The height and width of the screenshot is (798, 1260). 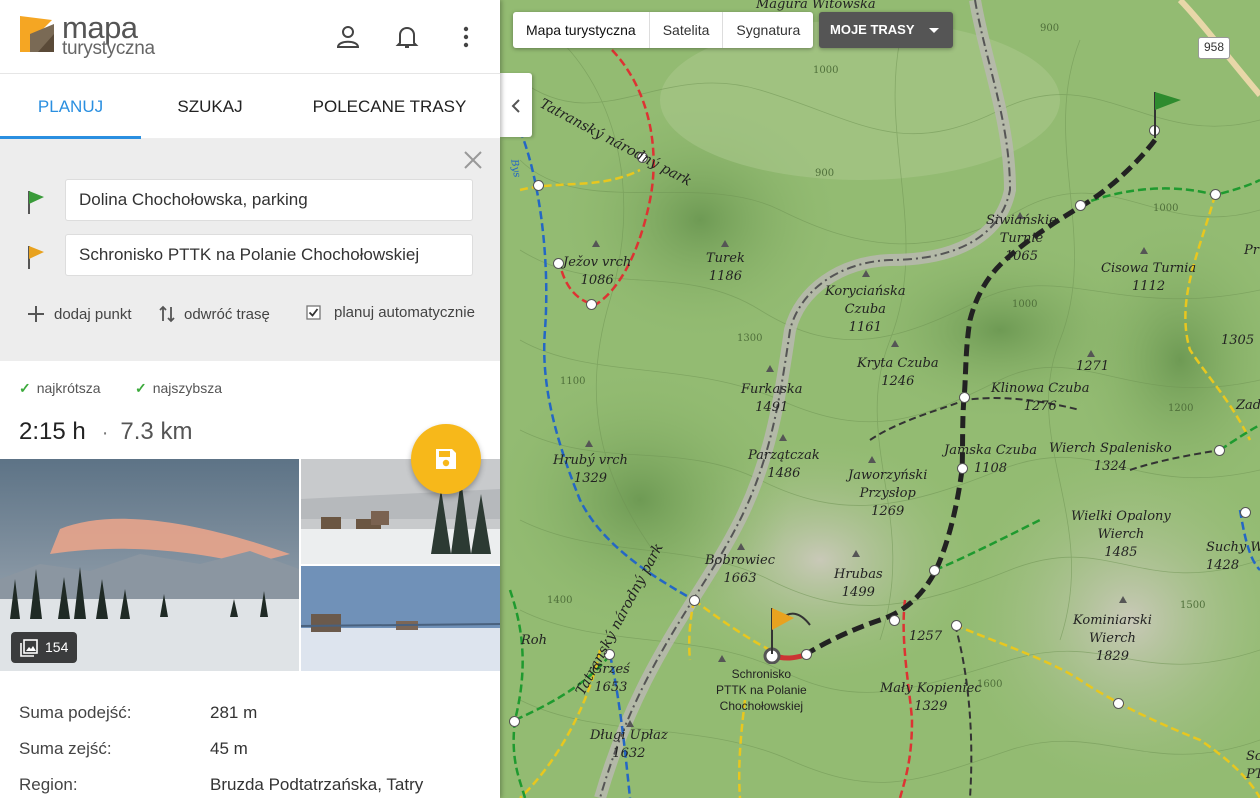 I want to click on plus-icon, so click(x=36, y=314).